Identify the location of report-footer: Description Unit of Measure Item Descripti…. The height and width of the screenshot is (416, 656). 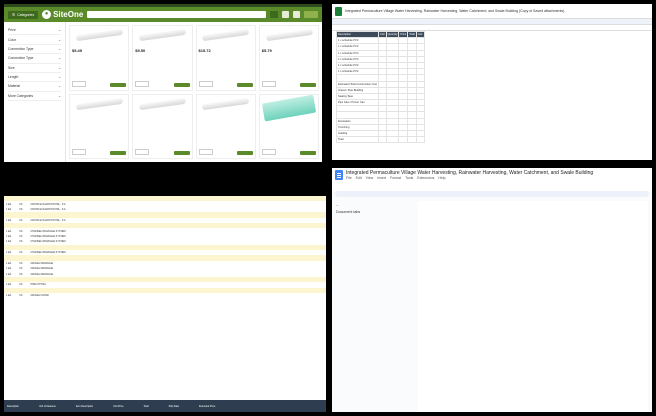
(165, 406).